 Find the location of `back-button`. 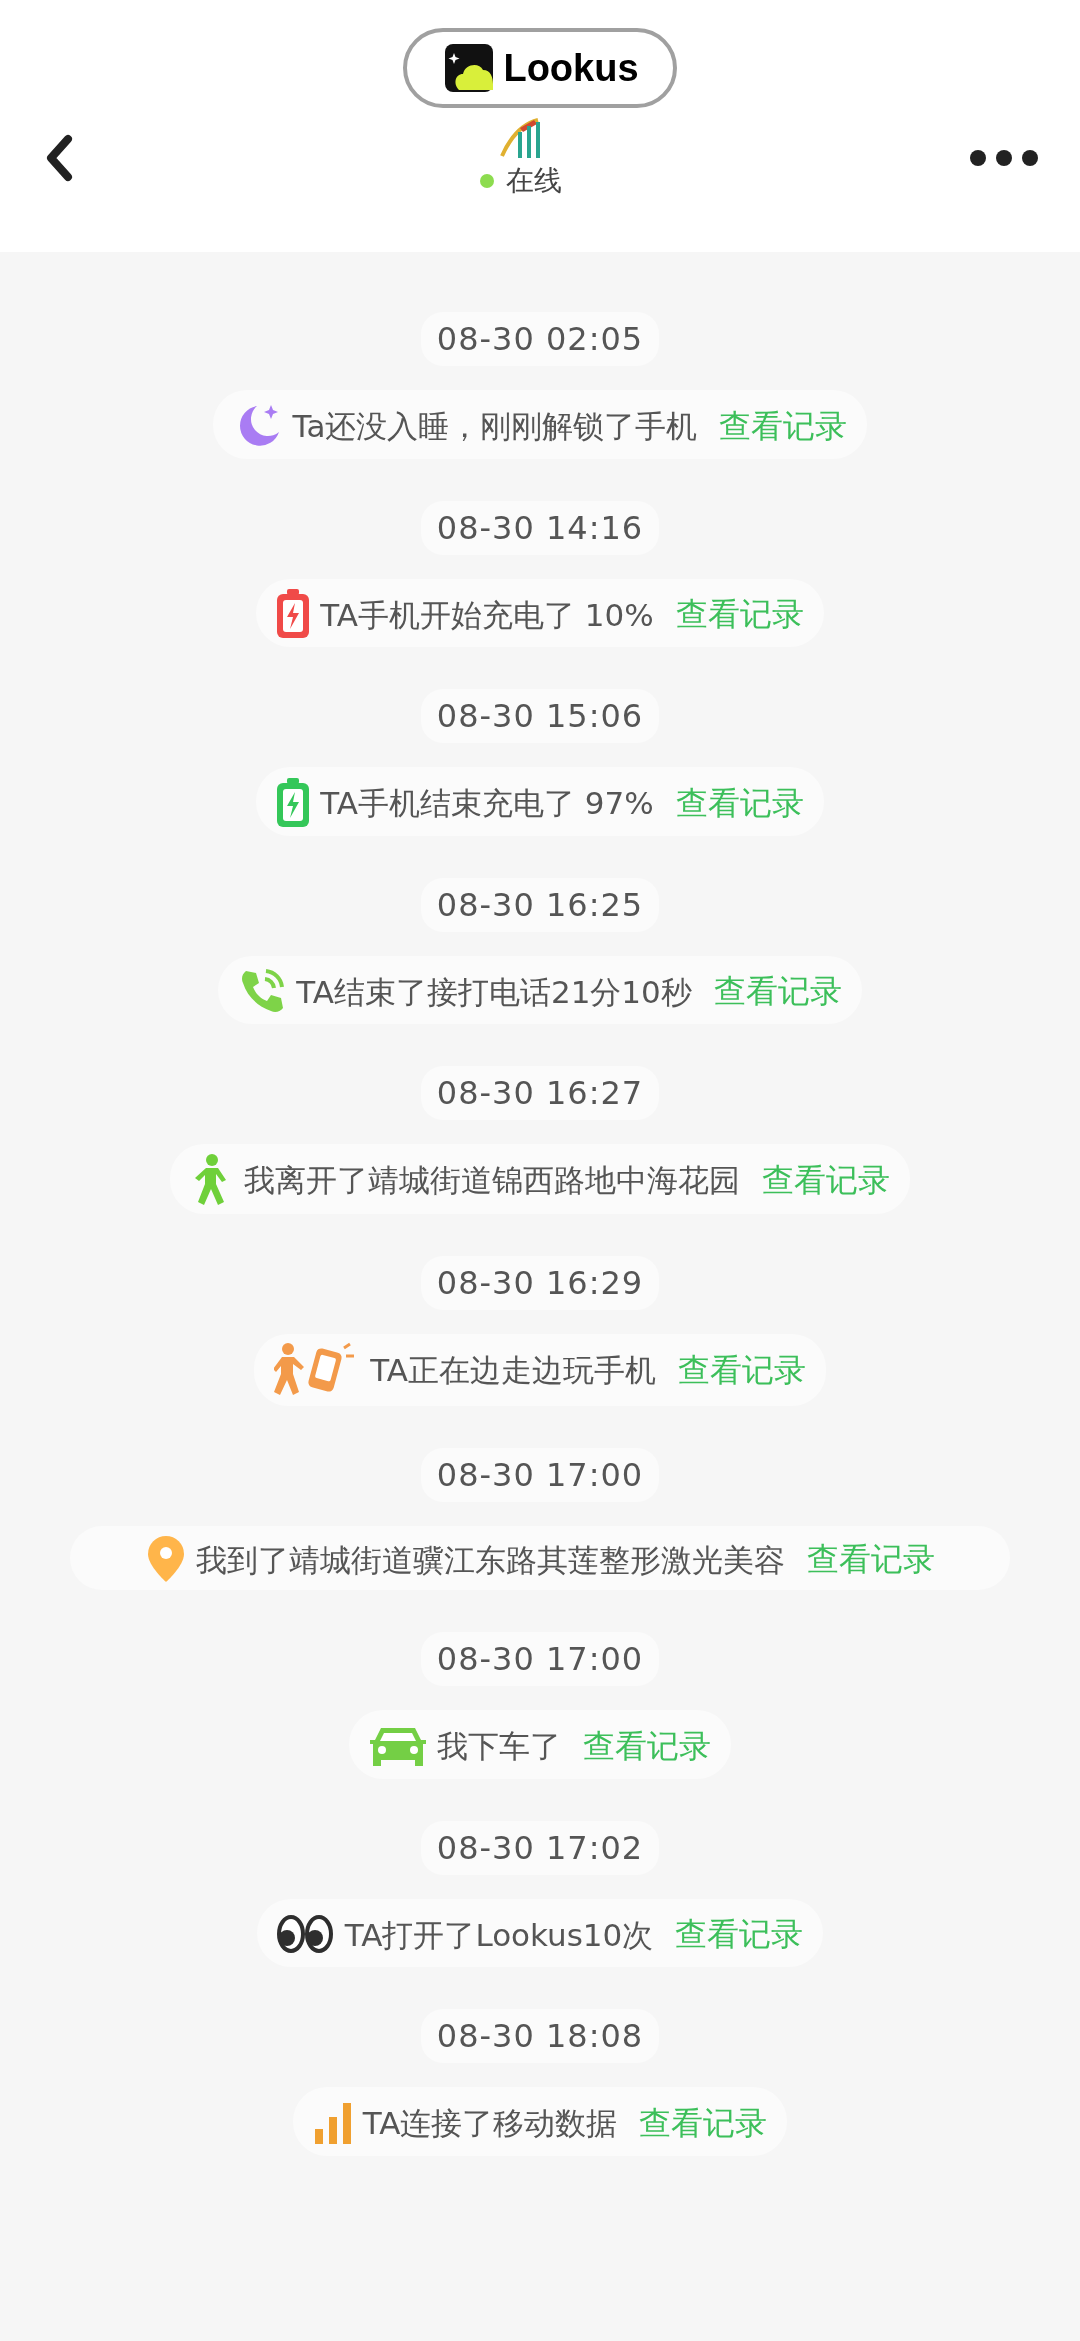

back-button is located at coordinates (59, 158).